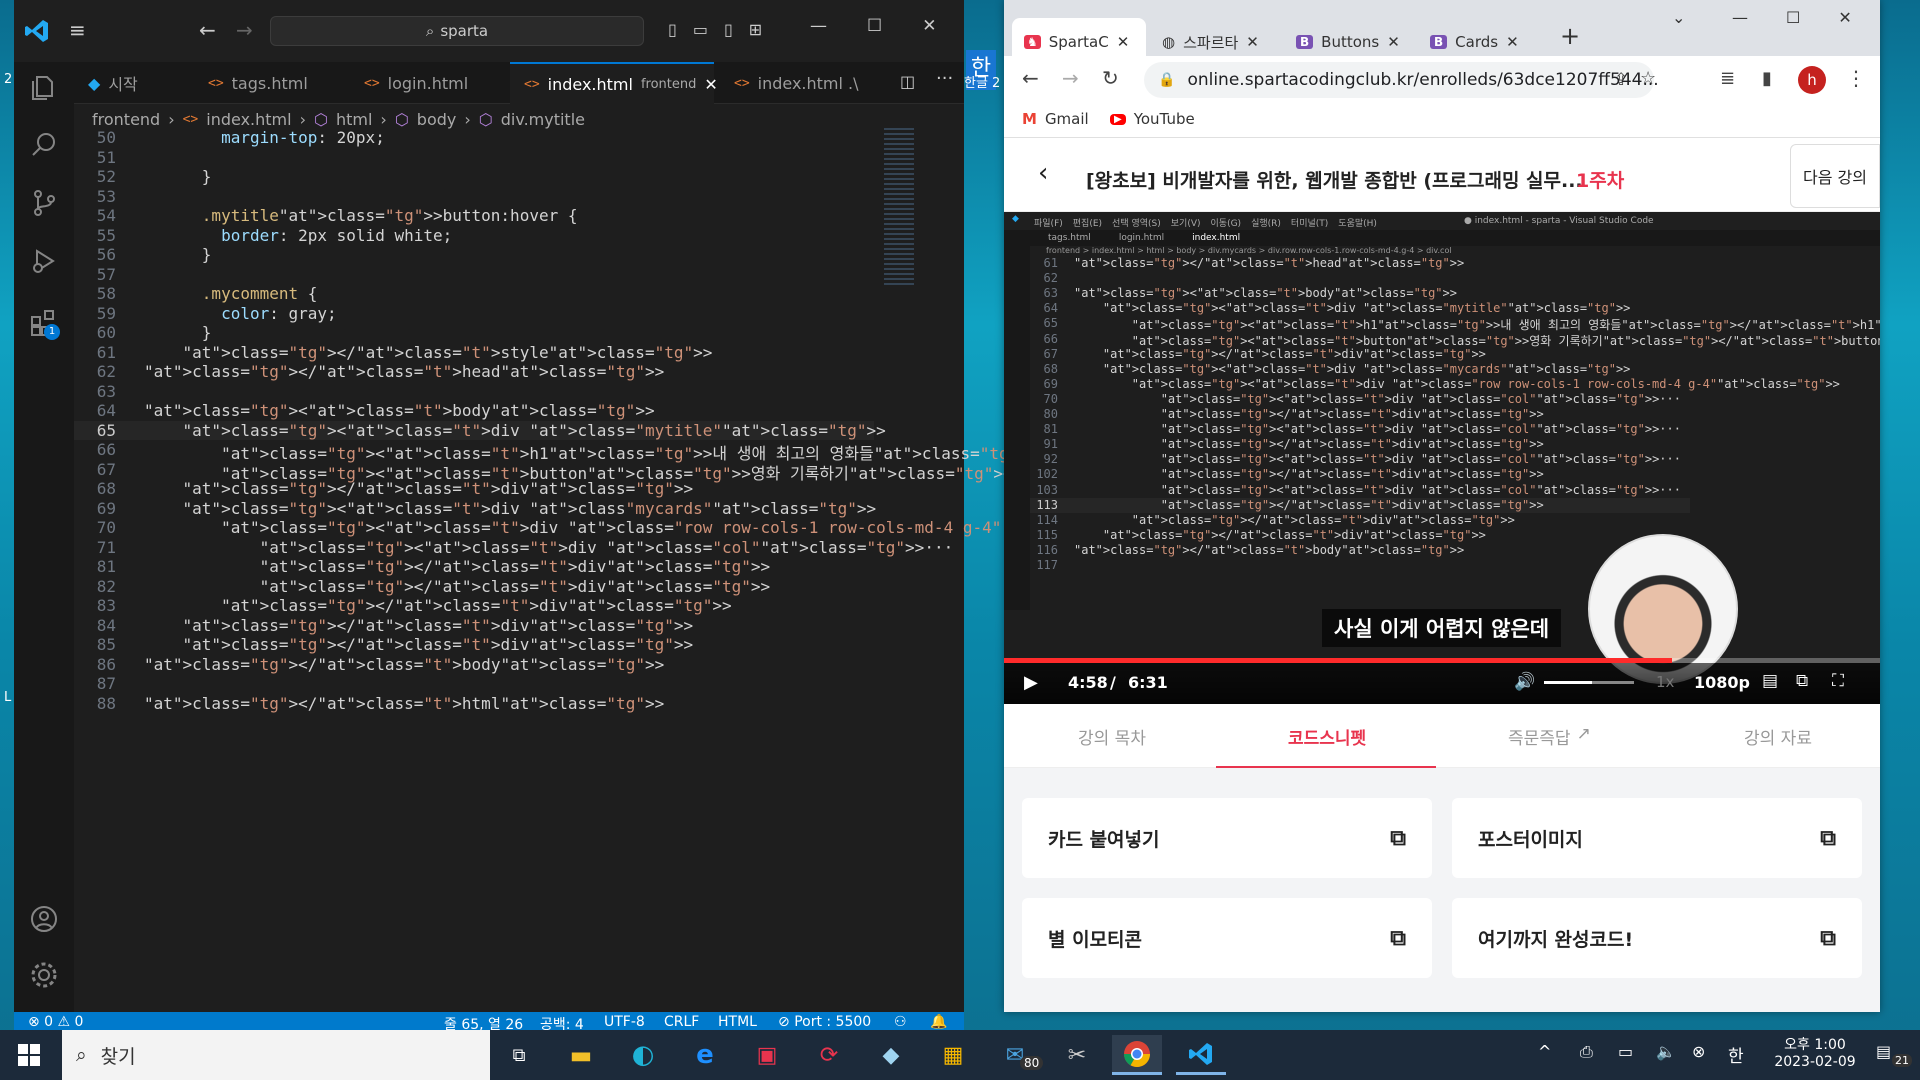 This screenshot has height=1080, width=1920. Describe the element at coordinates (1201, 1055) in the screenshot. I see `vscode-taskbar-icon` at that location.